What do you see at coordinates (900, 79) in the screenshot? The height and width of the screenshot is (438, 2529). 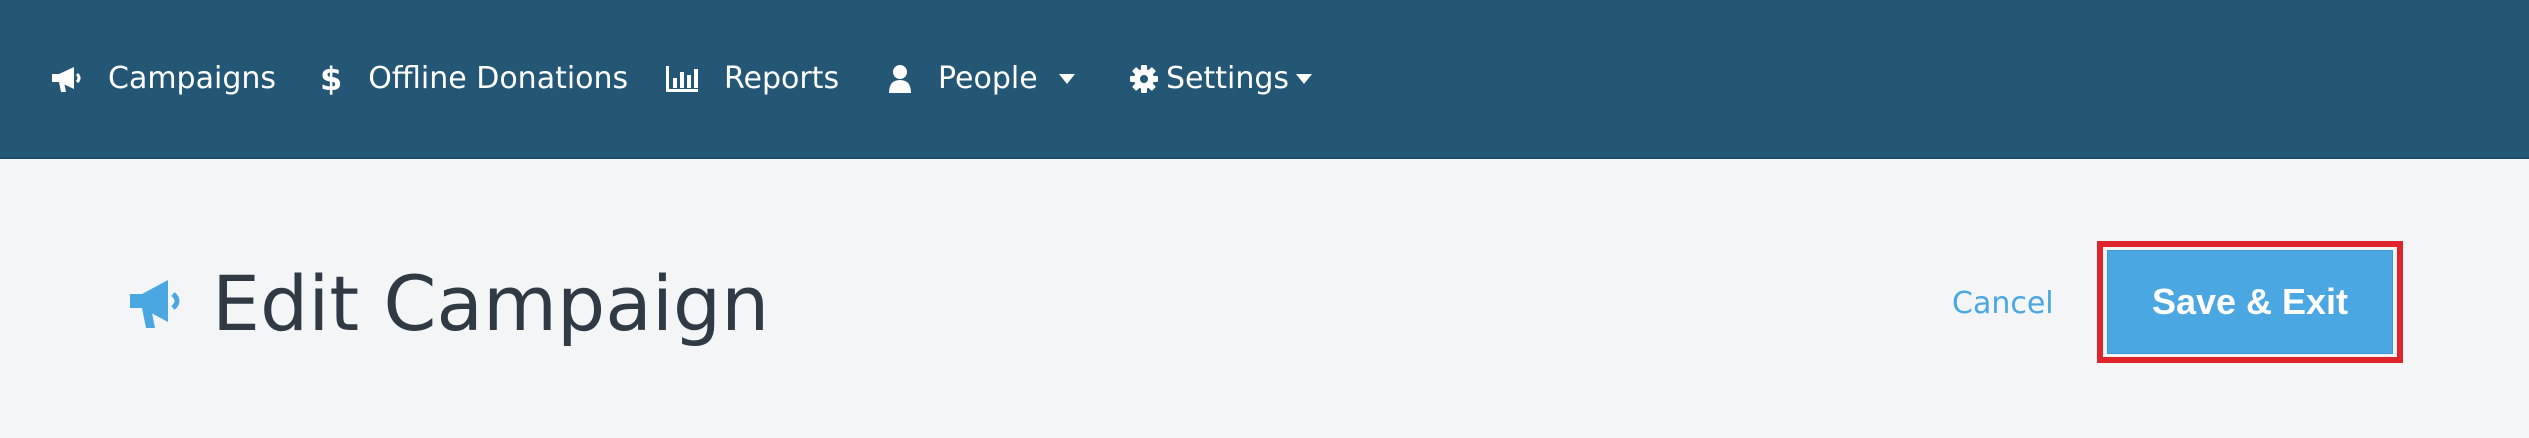 I see `user-icon` at bounding box center [900, 79].